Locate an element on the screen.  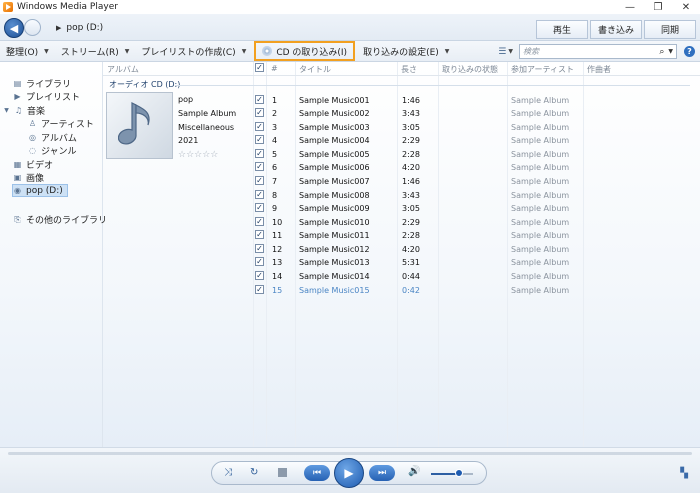
track-number: 12 is located at coordinates (277, 249).